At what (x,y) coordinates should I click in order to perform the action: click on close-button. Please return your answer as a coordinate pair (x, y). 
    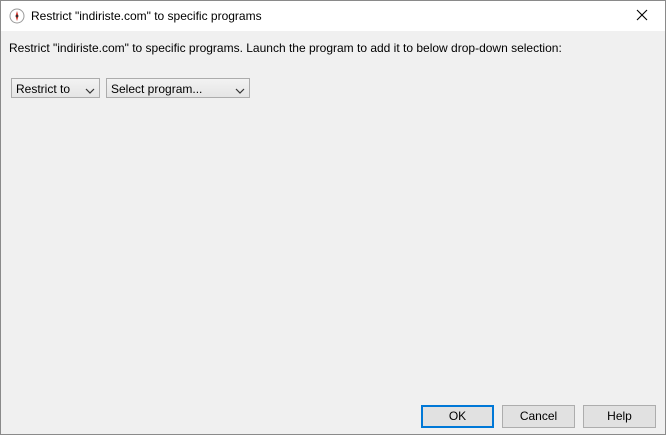
    Looking at the image, I should click on (642, 16).